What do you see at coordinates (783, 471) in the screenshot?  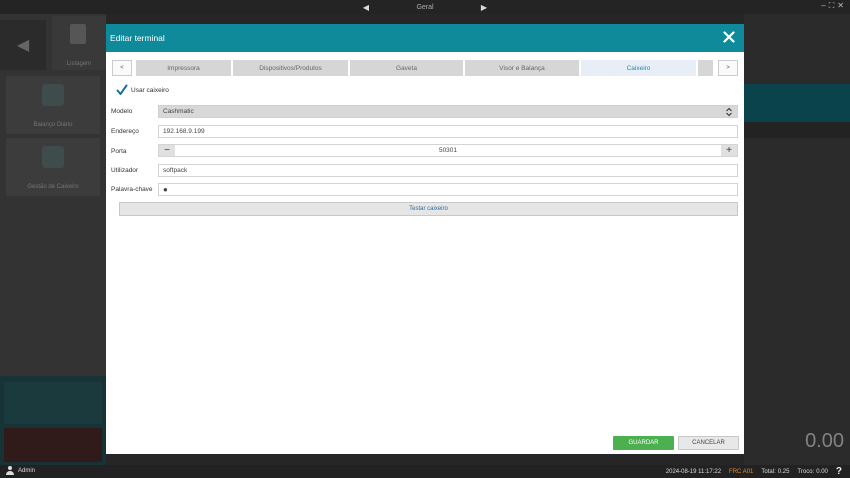 I see `total-value: 0.25` at bounding box center [783, 471].